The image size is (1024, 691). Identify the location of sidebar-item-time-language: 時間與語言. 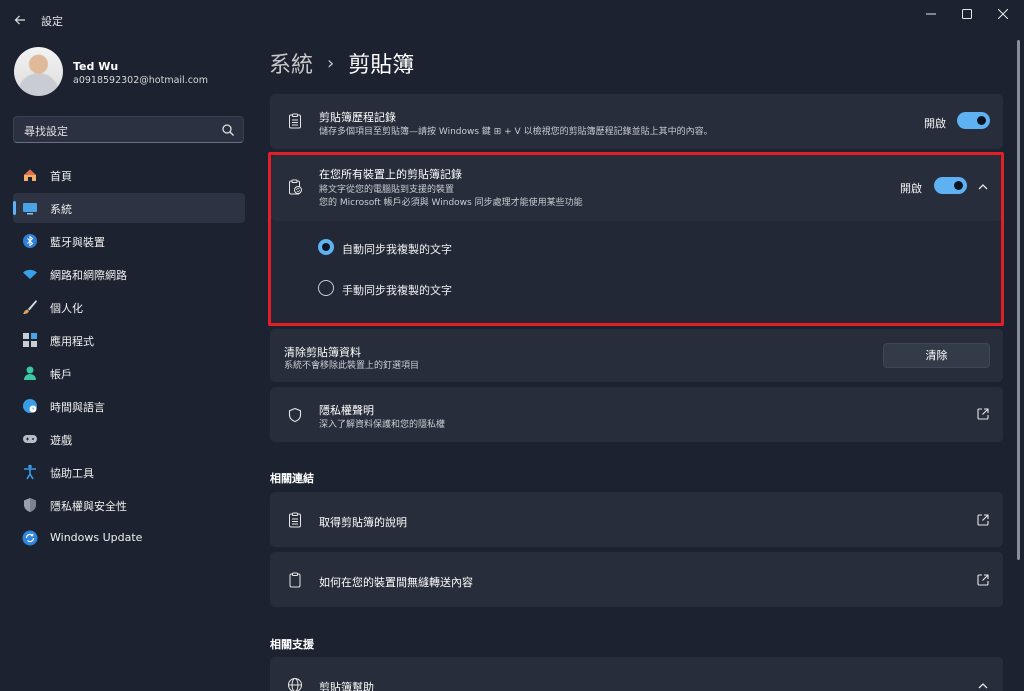
(129, 406).